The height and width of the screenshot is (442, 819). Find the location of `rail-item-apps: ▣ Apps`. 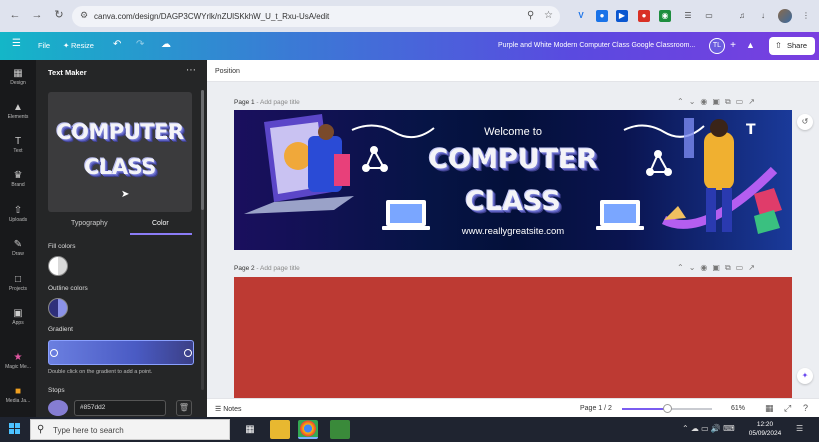

rail-item-apps: ▣ Apps is located at coordinates (18, 321).